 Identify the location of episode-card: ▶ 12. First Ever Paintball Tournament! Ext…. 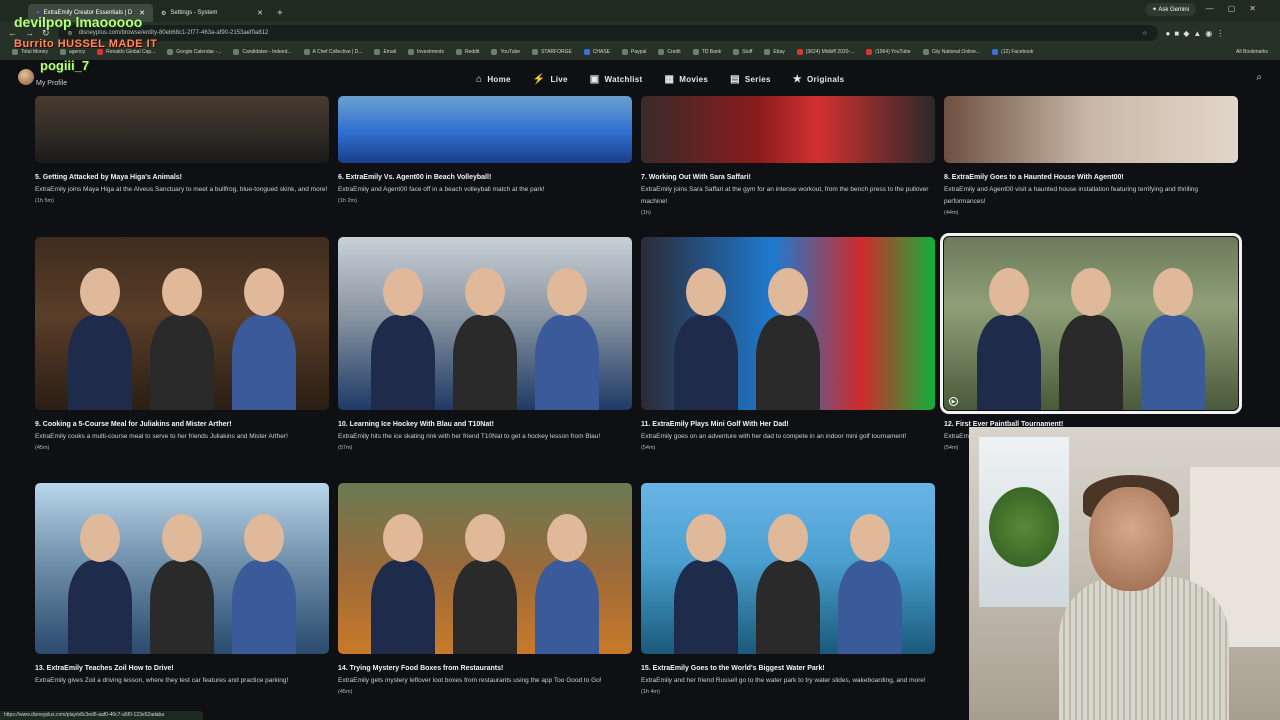
(1091, 342).